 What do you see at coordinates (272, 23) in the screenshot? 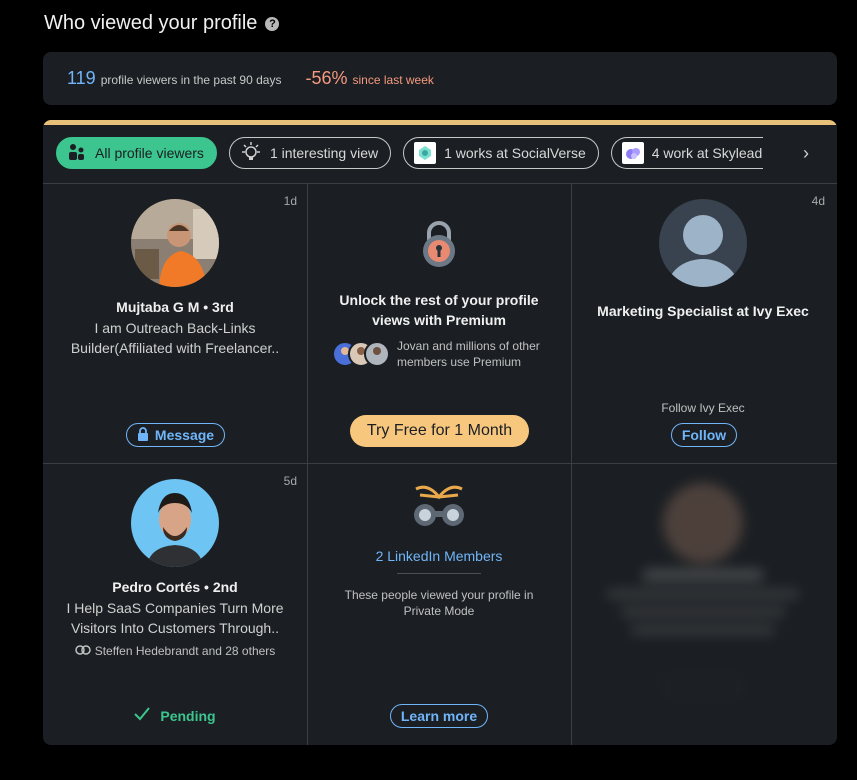
I see `question-circle-icon: ?` at bounding box center [272, 23].